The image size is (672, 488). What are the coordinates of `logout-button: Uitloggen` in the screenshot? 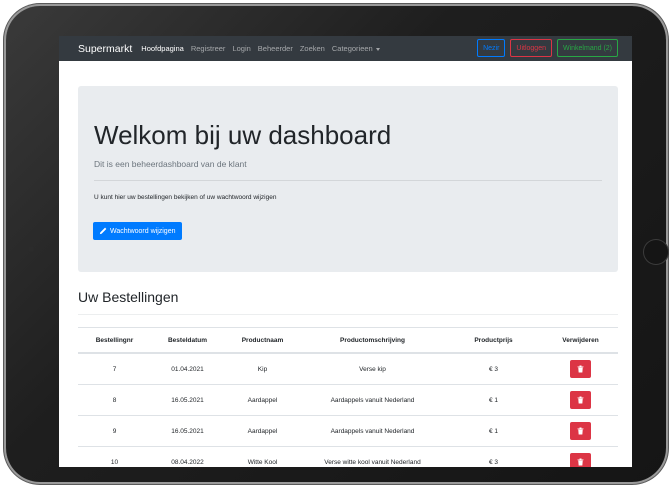 It's located at (531, 48).